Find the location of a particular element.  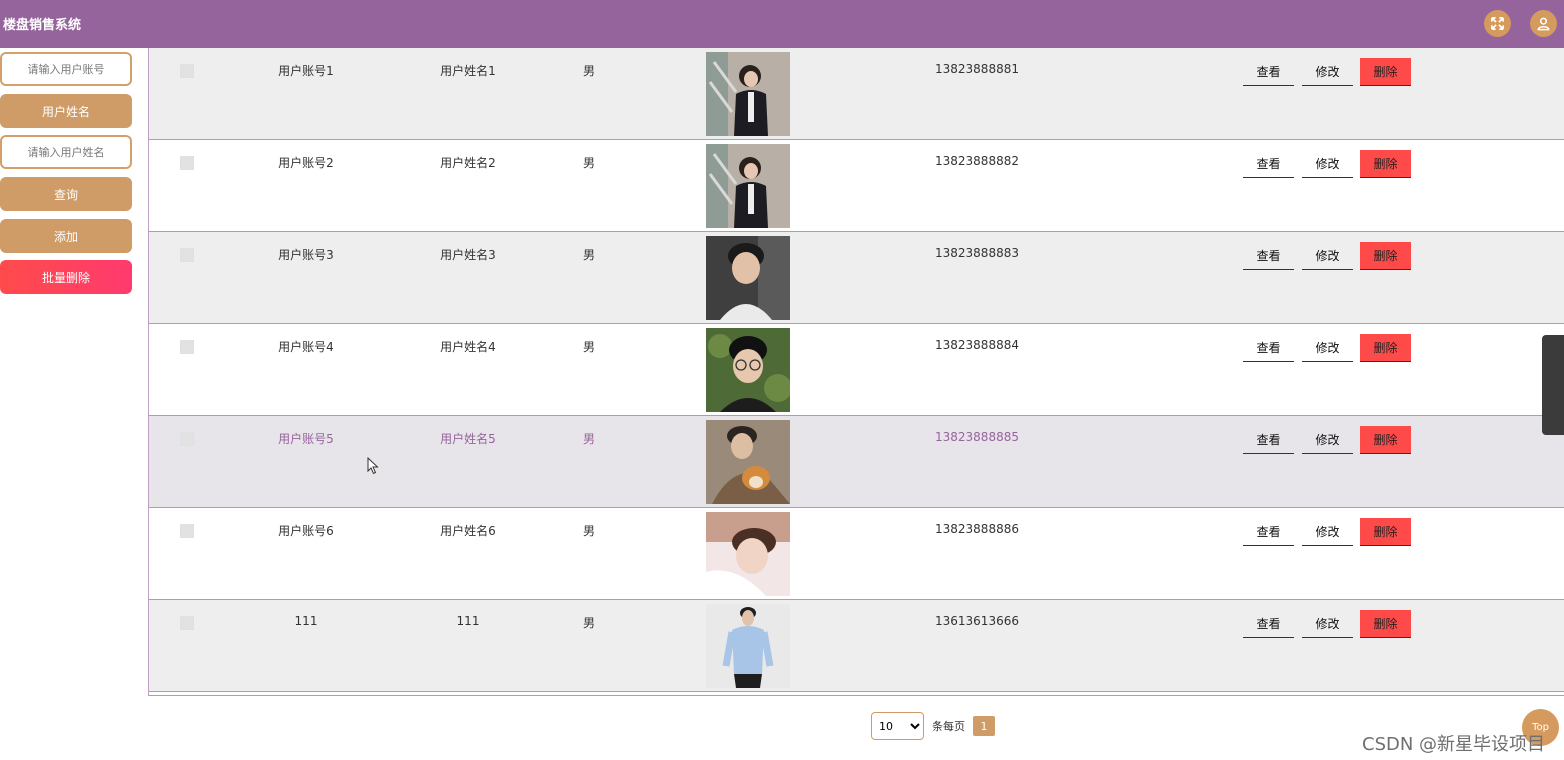

phone-cell: 13823888883 is located at coordinates (977, 253).